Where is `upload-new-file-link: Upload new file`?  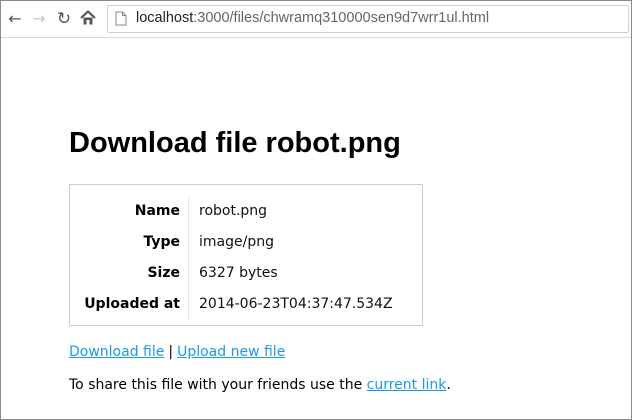
upload-new-file-link: Upload new file is located at coordinates (231, 352).